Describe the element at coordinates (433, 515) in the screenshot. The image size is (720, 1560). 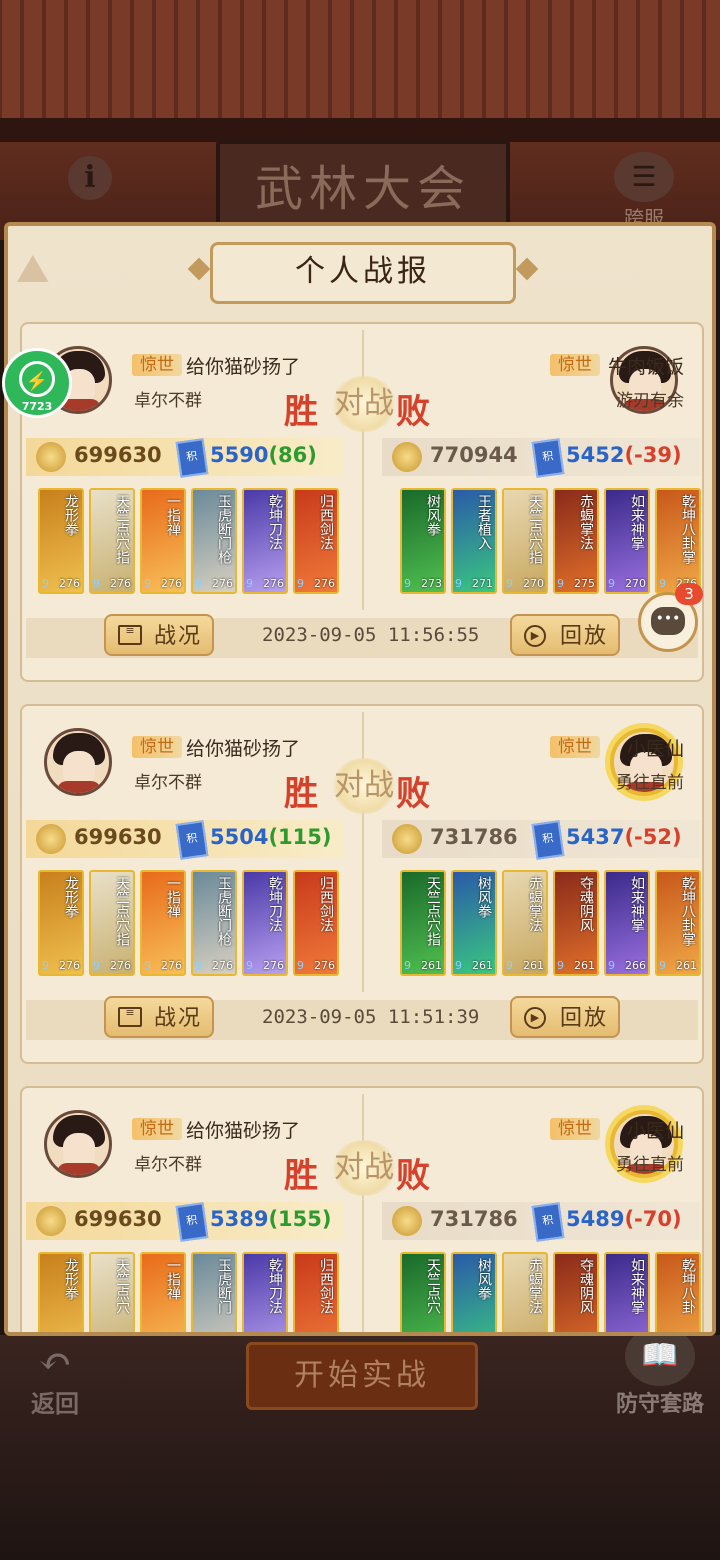
I see `hero-skill-name: 树风拳` at that location.